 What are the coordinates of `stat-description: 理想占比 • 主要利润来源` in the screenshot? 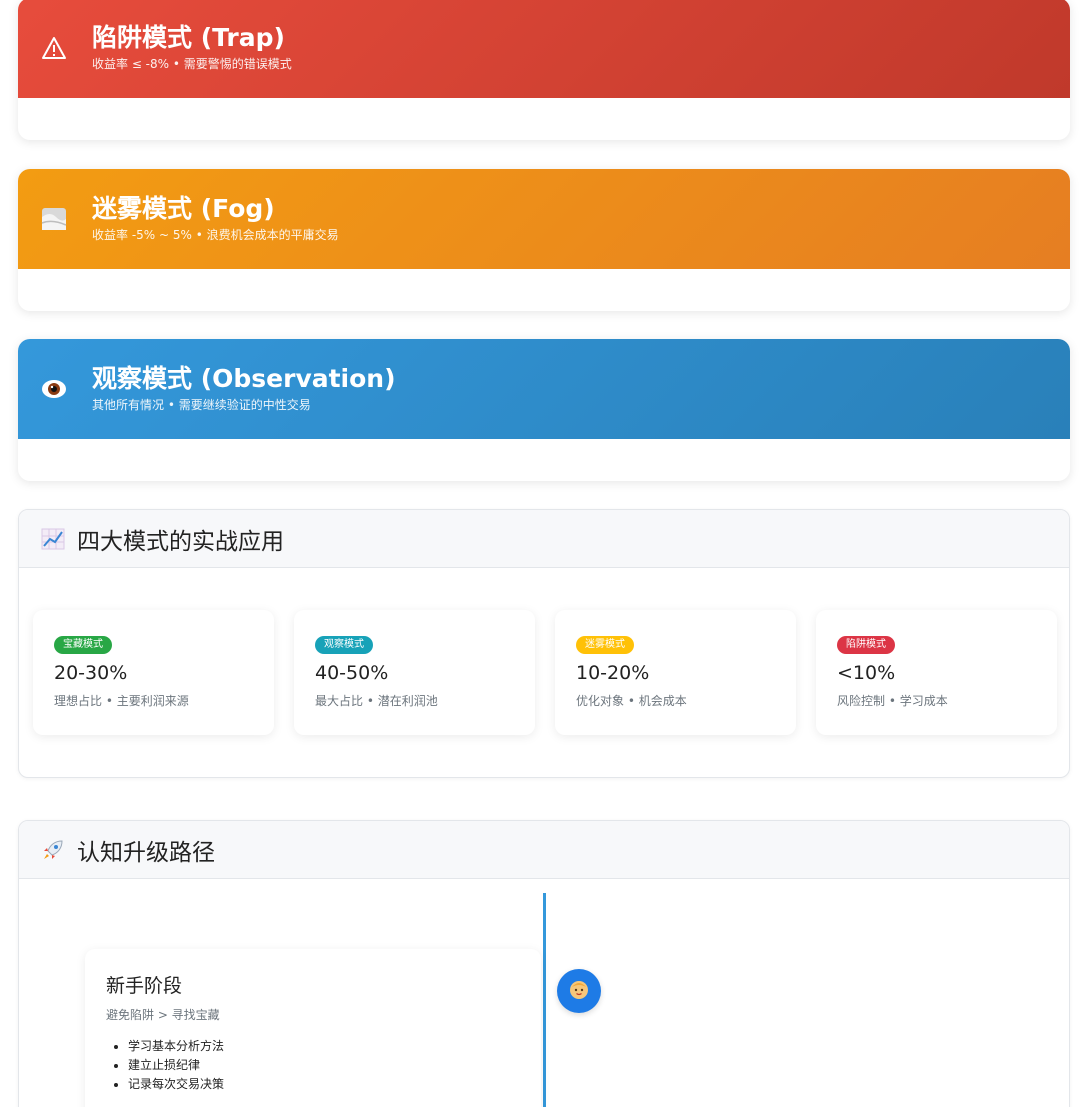 It's located at (121, 701).